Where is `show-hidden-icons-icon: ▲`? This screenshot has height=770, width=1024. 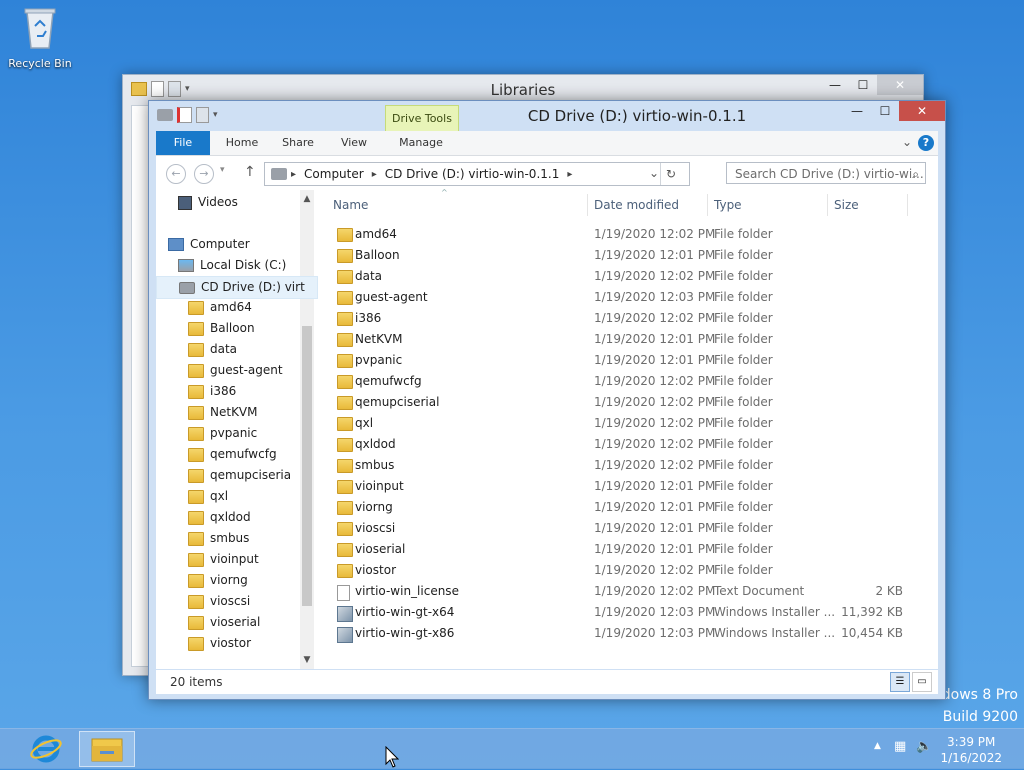 show-hidden-icons-icon: ▲ is located at coordinates (877, 746).